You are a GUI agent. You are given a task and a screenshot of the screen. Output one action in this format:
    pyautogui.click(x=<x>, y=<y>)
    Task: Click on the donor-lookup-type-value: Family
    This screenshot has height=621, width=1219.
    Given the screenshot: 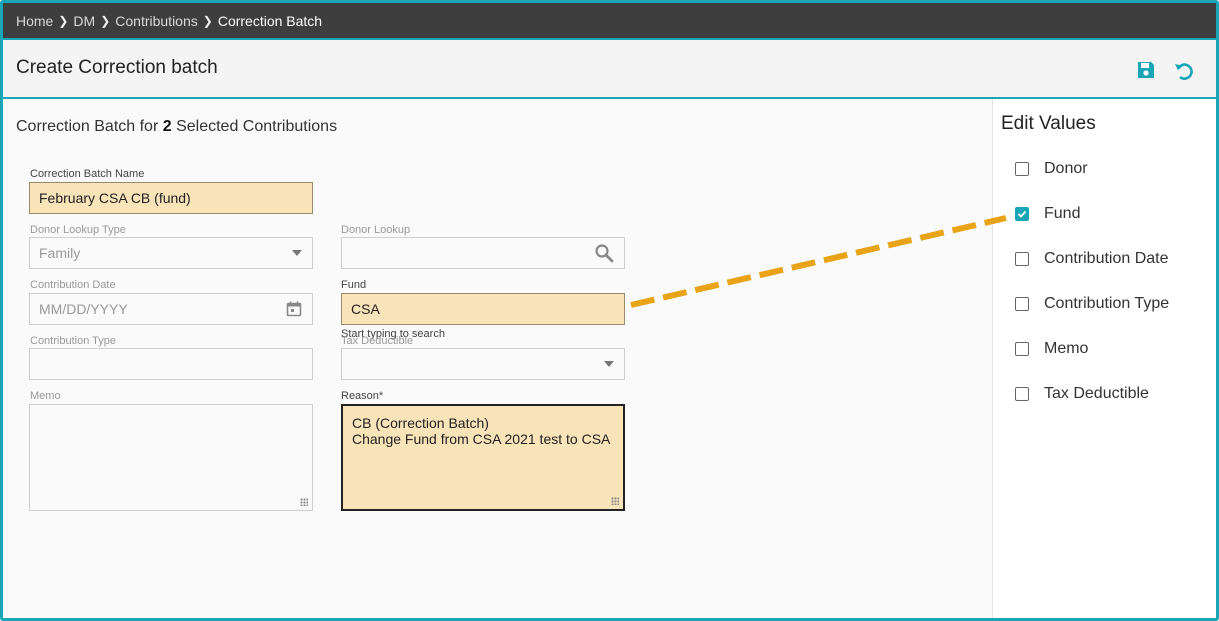 What is the action you would take?
    pyautogui.click(x=60, y=253)
    